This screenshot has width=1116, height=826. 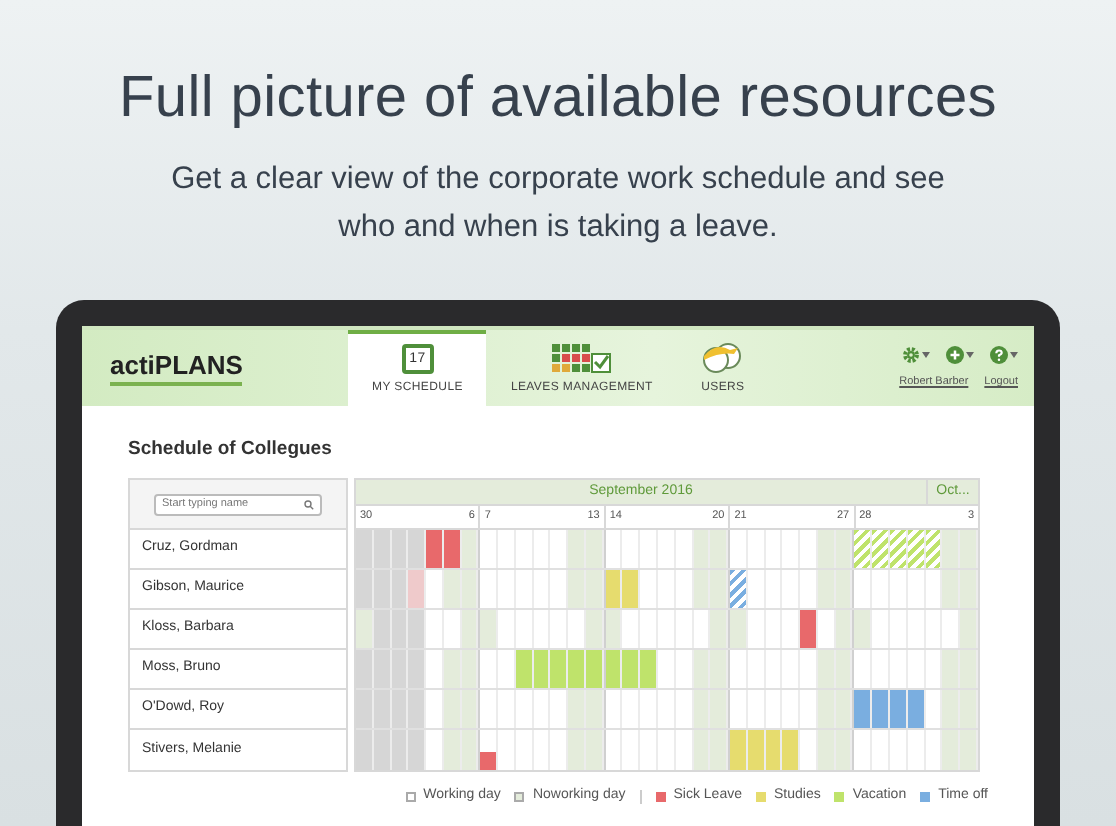 I want to click on hero-title: Full picture of available resources, so click(x=558, y=98).